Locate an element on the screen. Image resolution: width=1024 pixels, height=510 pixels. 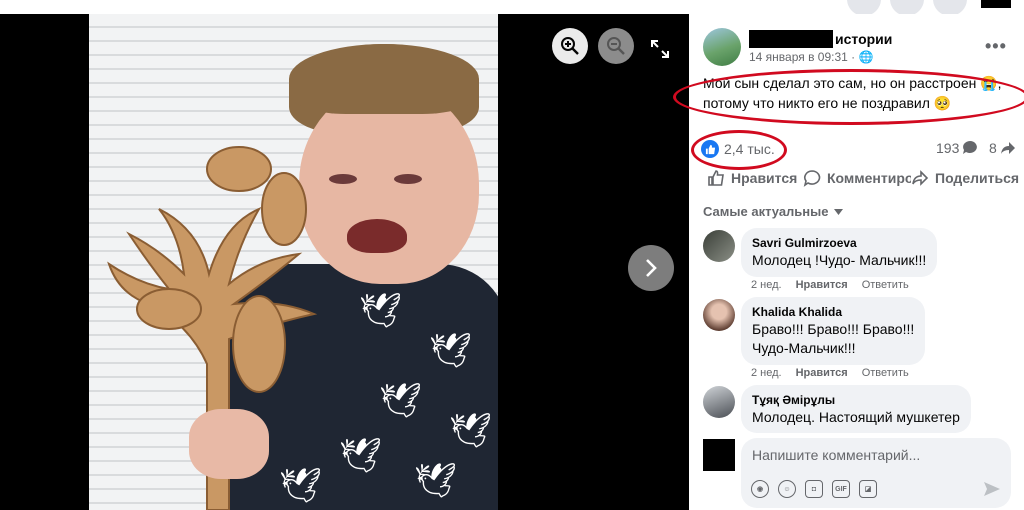
like-reaction-icon is located at coordinates (710, 149).